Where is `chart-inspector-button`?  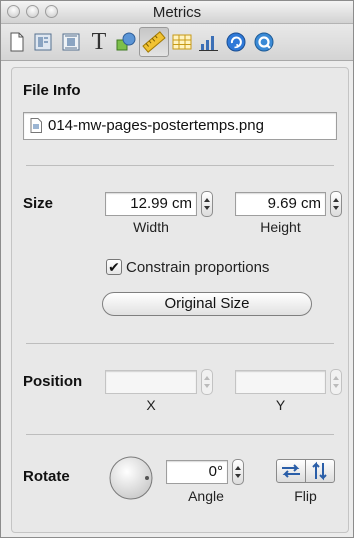
chart-inspector-button is located at coordinates (209, 42).